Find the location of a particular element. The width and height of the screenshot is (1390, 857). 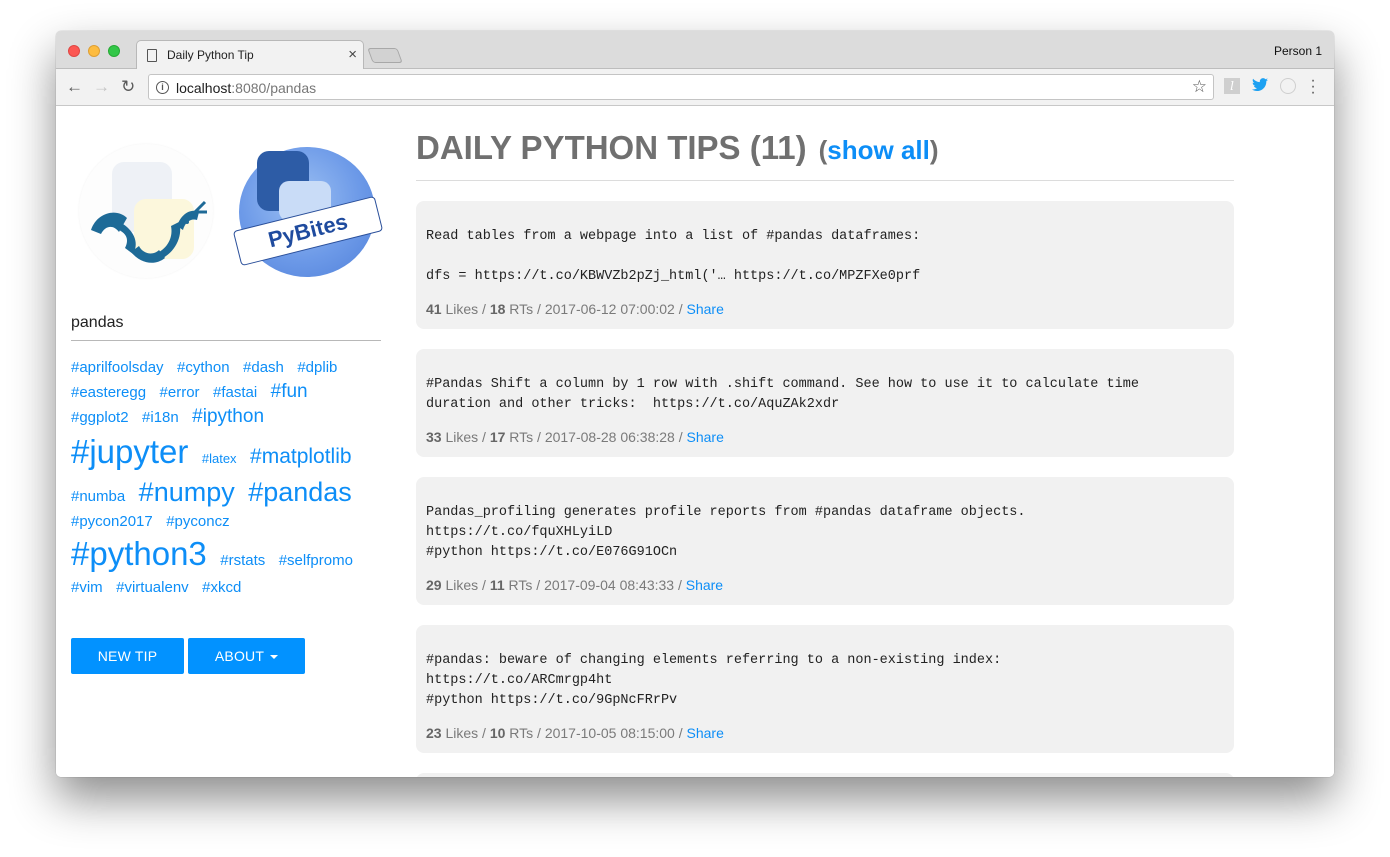

tag-link: #numba is located at coordinates (98, 497).